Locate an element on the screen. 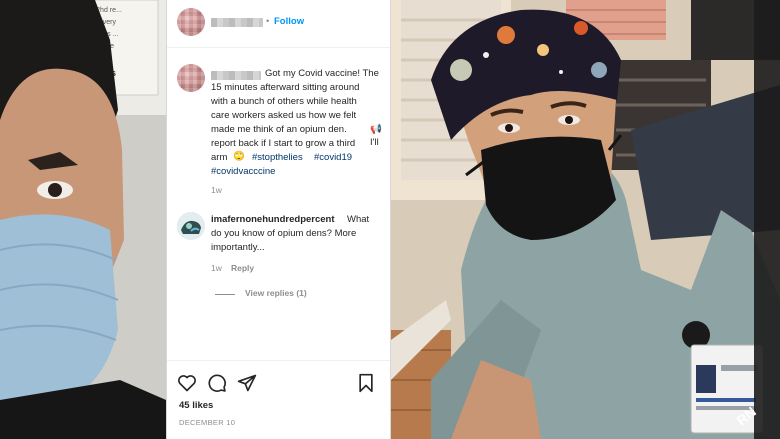 The height and width of the screenshot is (439, 780). caption-timestamp: 1w is located at coordinates (216, 190).